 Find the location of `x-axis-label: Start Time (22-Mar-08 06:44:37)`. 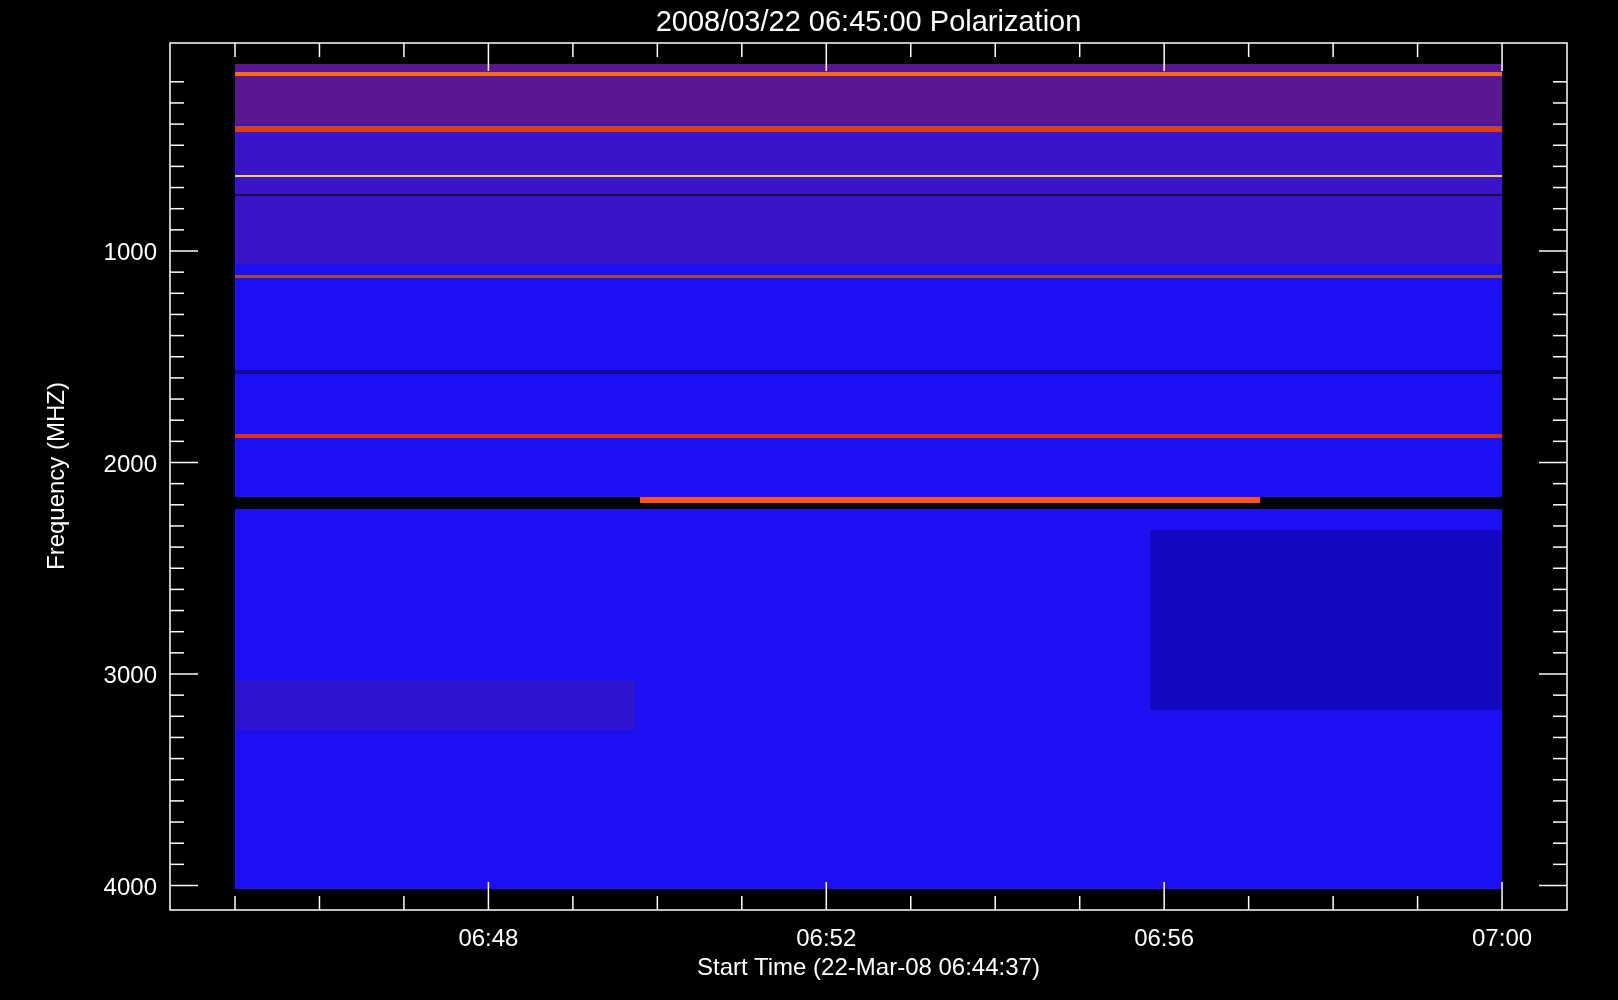

x-axis-label: Start Time (22-Mar-08 06:44:37) is located at coordinates (868, 966).